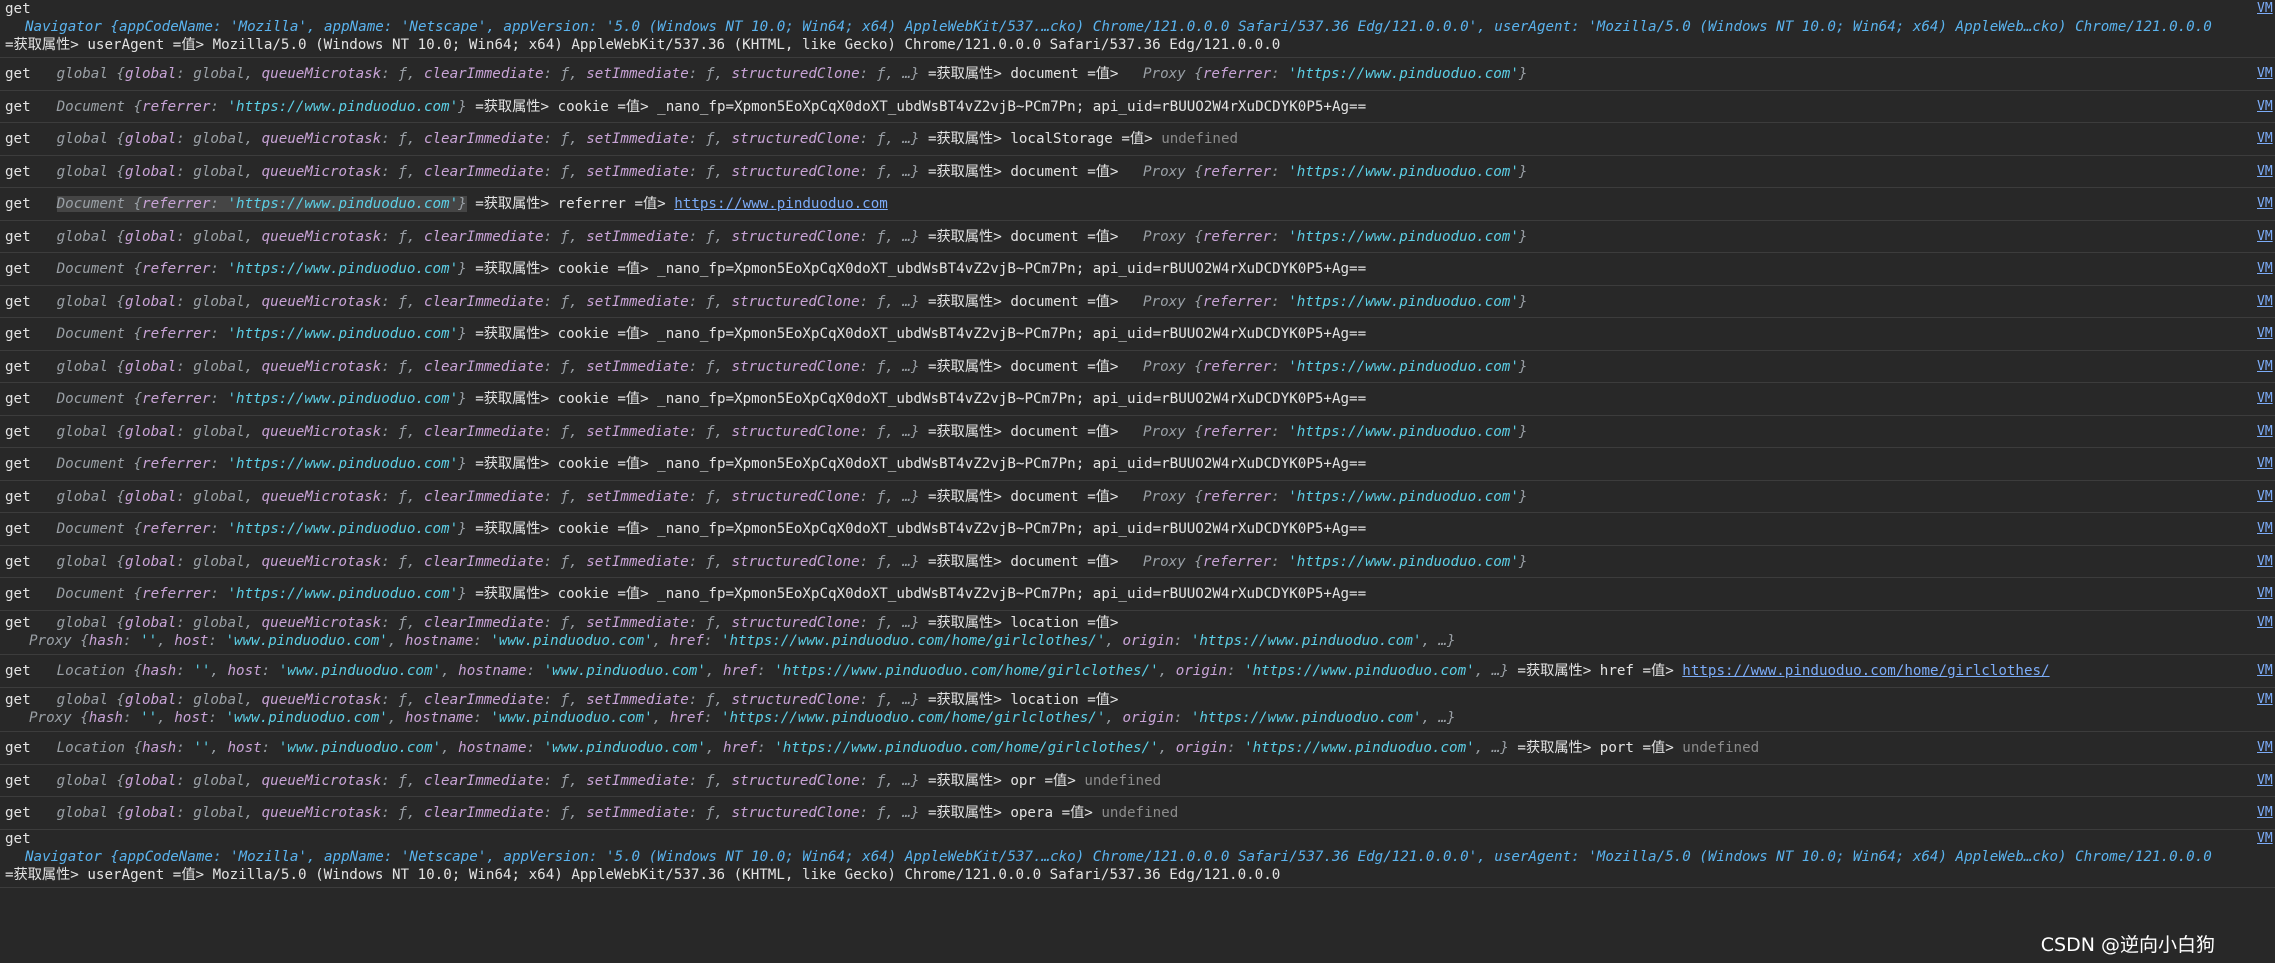  Describe the element at coordinates (781, 204) in the screenshot. I see `value-link: https://www.pinduoduo.com` at that location.